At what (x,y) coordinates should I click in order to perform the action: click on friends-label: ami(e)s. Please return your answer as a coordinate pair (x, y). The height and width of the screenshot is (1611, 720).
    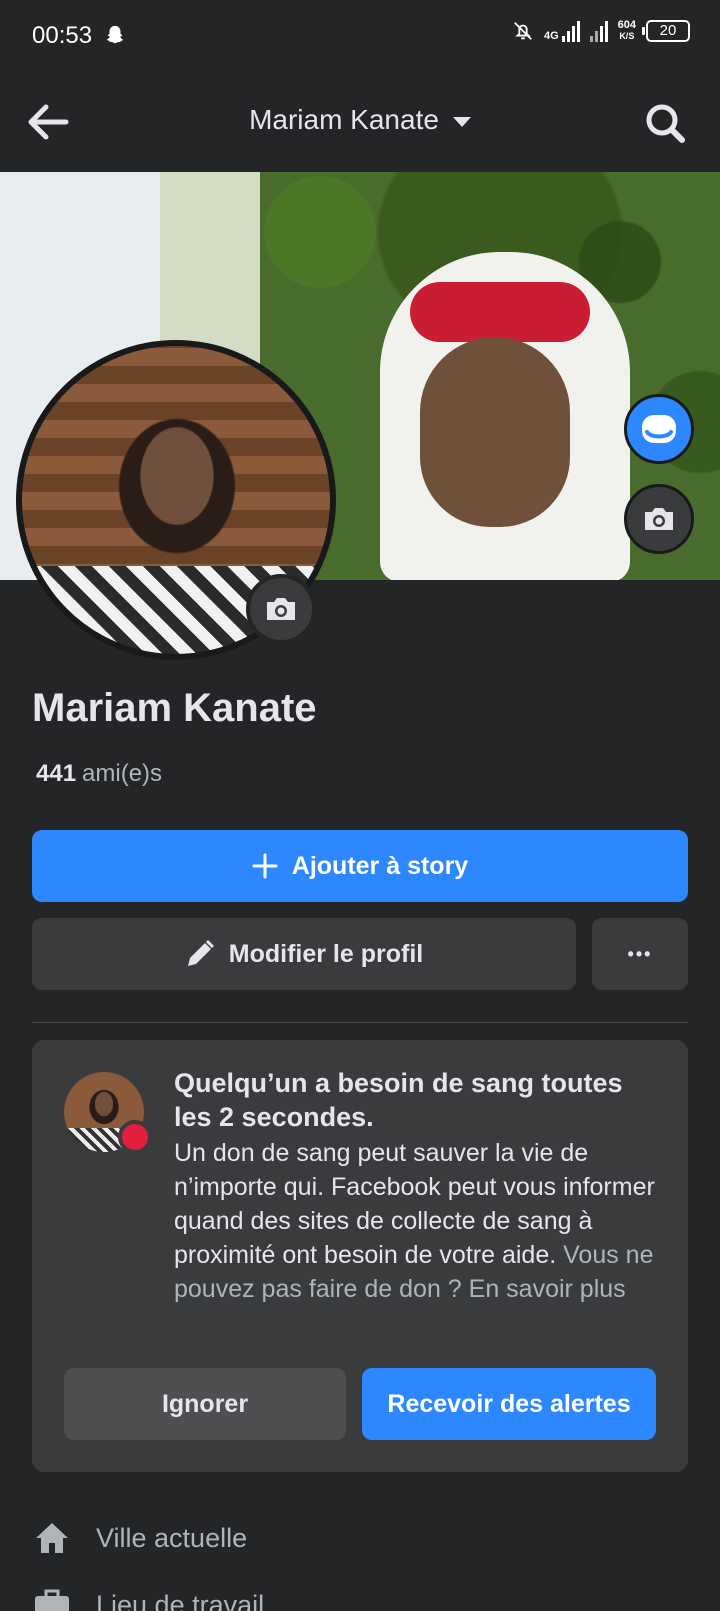
    Looking at the image, I should click on (122, 773).